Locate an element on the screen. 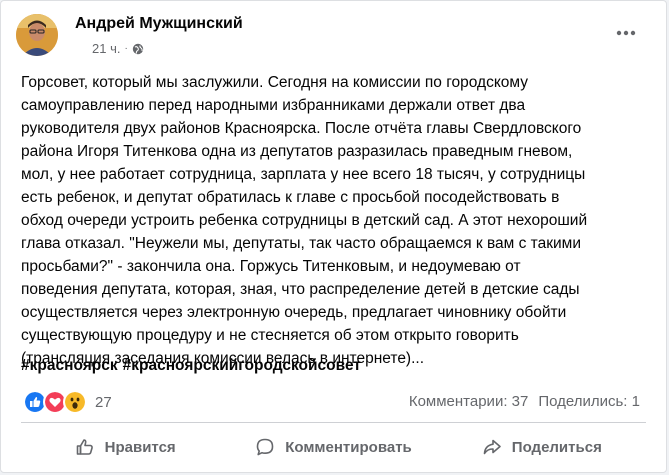 The width and height of the screenshot is (669, 475). comment-label: Комментировать is located at coordinates (348, 447).